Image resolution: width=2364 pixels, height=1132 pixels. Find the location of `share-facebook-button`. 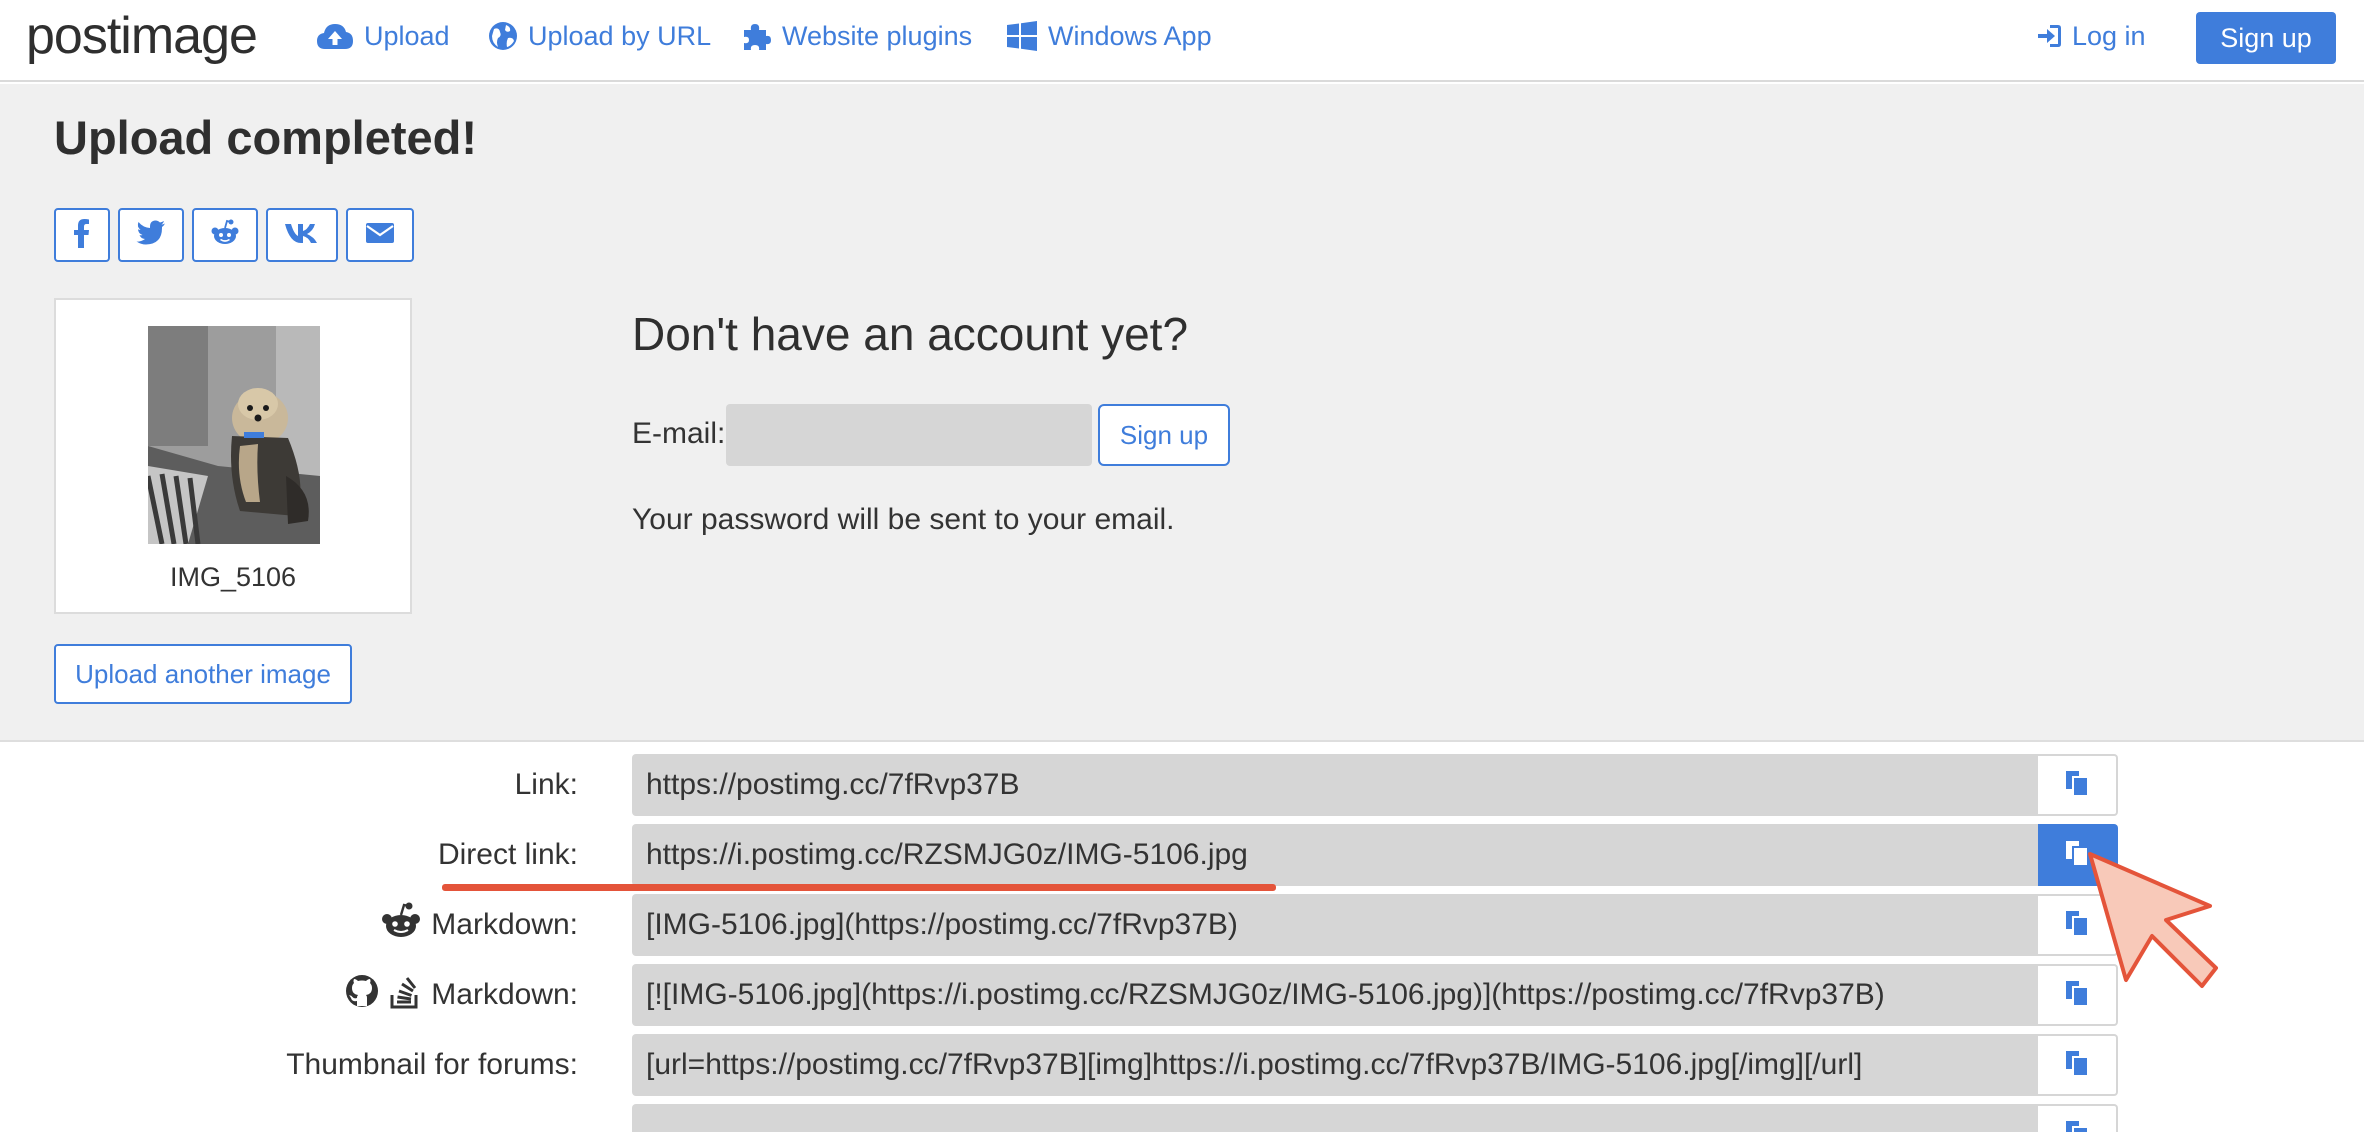

share-facebook-button is located at coordinates (82, 235).